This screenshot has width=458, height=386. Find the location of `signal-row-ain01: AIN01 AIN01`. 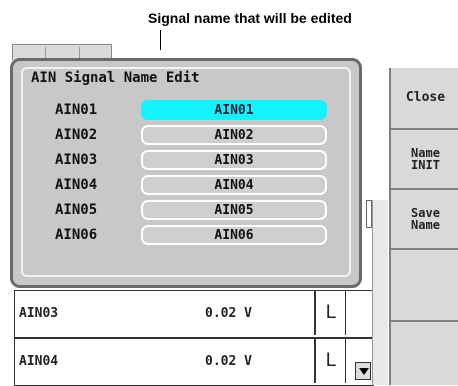

signal-row-ain01: AIN01 AIN01 is located at coordinates (183, 111).